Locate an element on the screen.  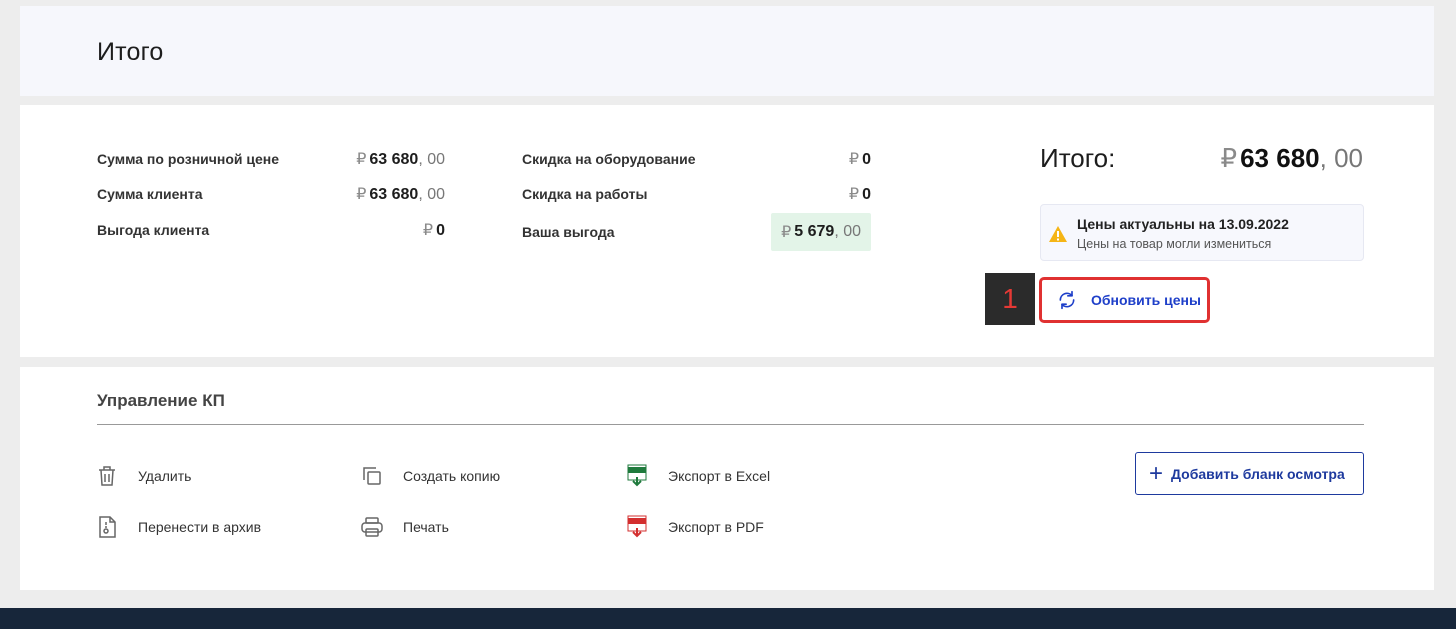
plus-icon: + is located at coordinates (1156, 473).